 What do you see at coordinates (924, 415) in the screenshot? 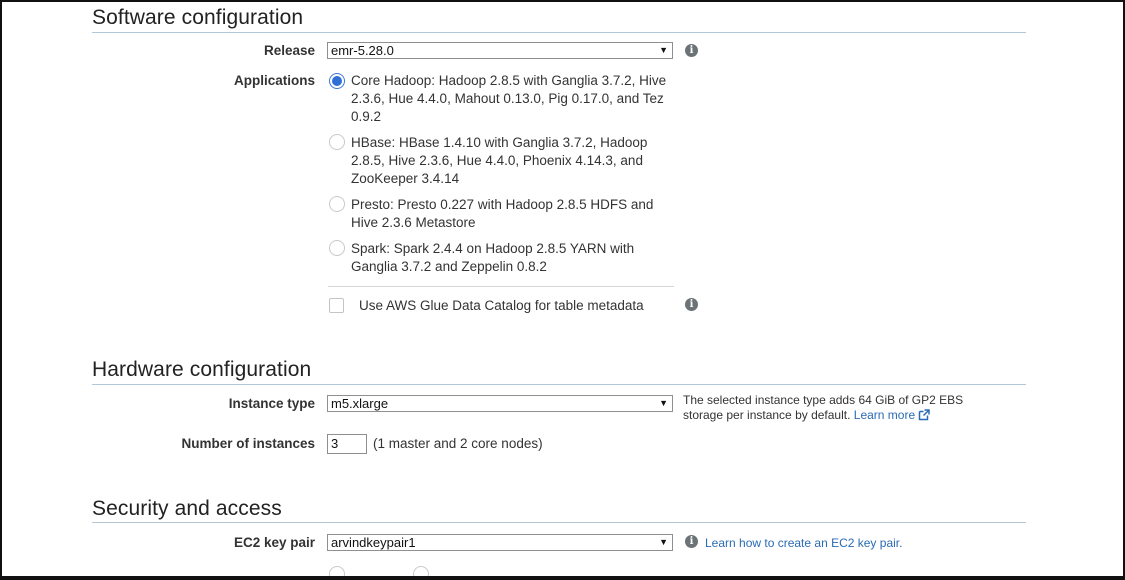
I see `external-link-icon` at bounding box center [924, 415].